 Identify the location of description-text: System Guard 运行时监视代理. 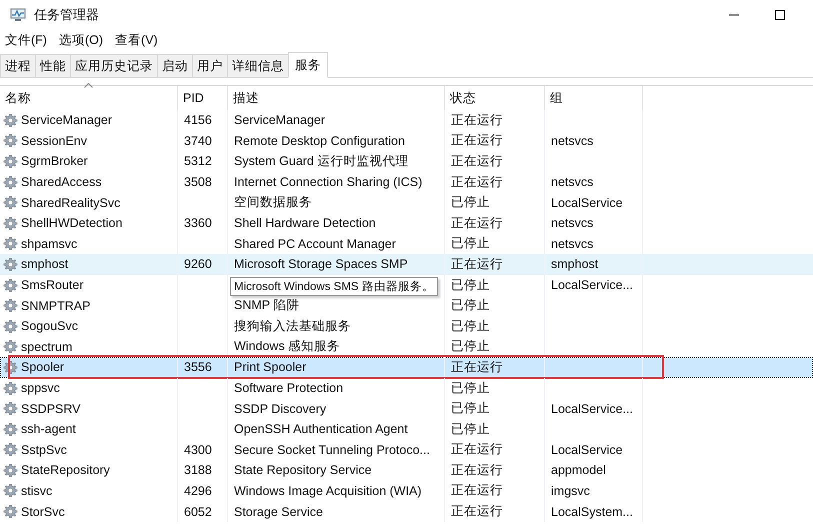
(321, 161).